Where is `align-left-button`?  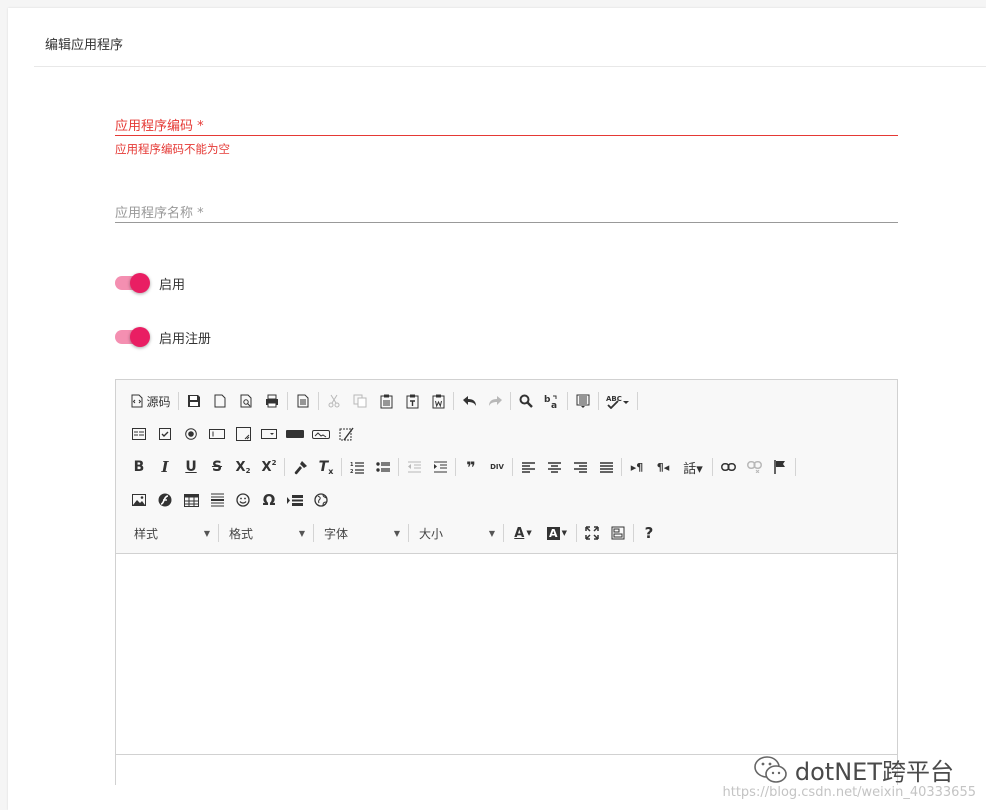
align-left-button is located at coordinates (528, 467).